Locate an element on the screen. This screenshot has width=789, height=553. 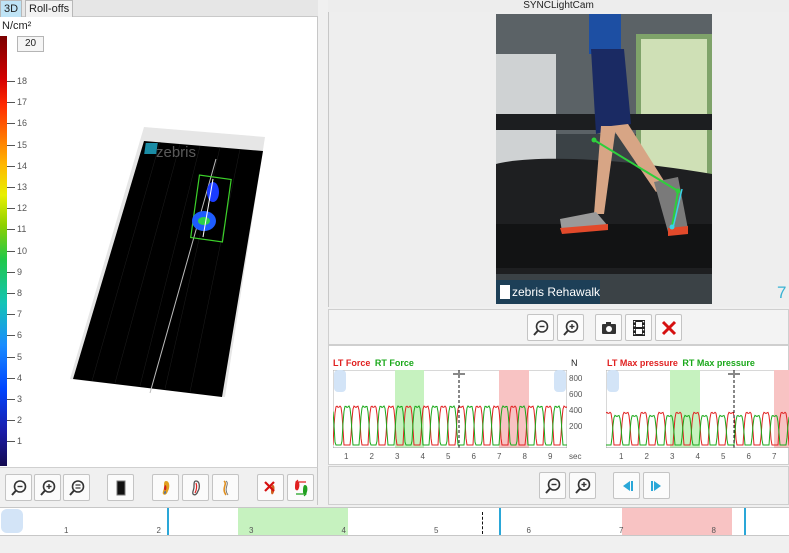
foot-color-button is located at coordinates (165, 487).